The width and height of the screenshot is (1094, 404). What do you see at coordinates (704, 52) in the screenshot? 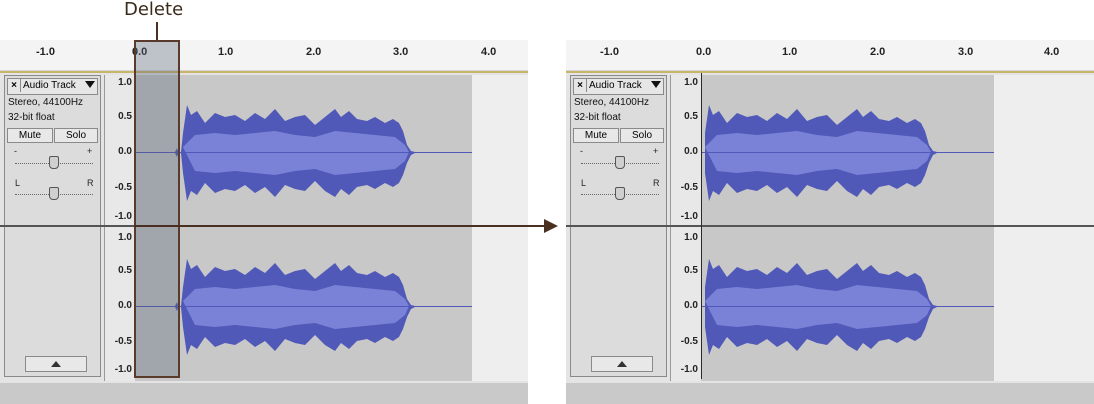
I see `ruler-tick: 0.0` at bounding box center [704, 52].